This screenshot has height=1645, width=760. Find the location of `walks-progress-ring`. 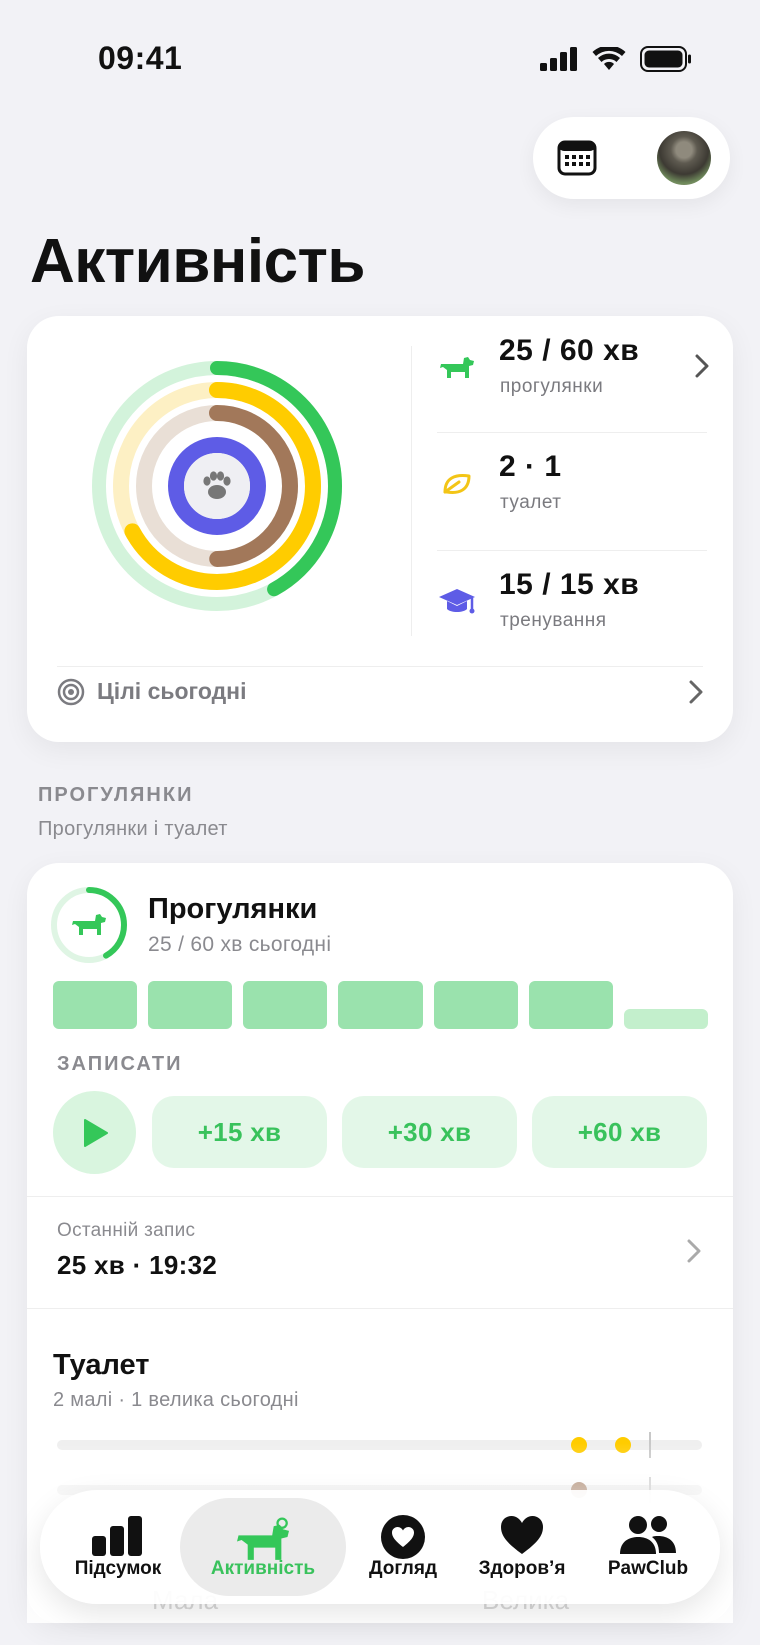

walks-progress-ring is located at coordinates (89, 925).